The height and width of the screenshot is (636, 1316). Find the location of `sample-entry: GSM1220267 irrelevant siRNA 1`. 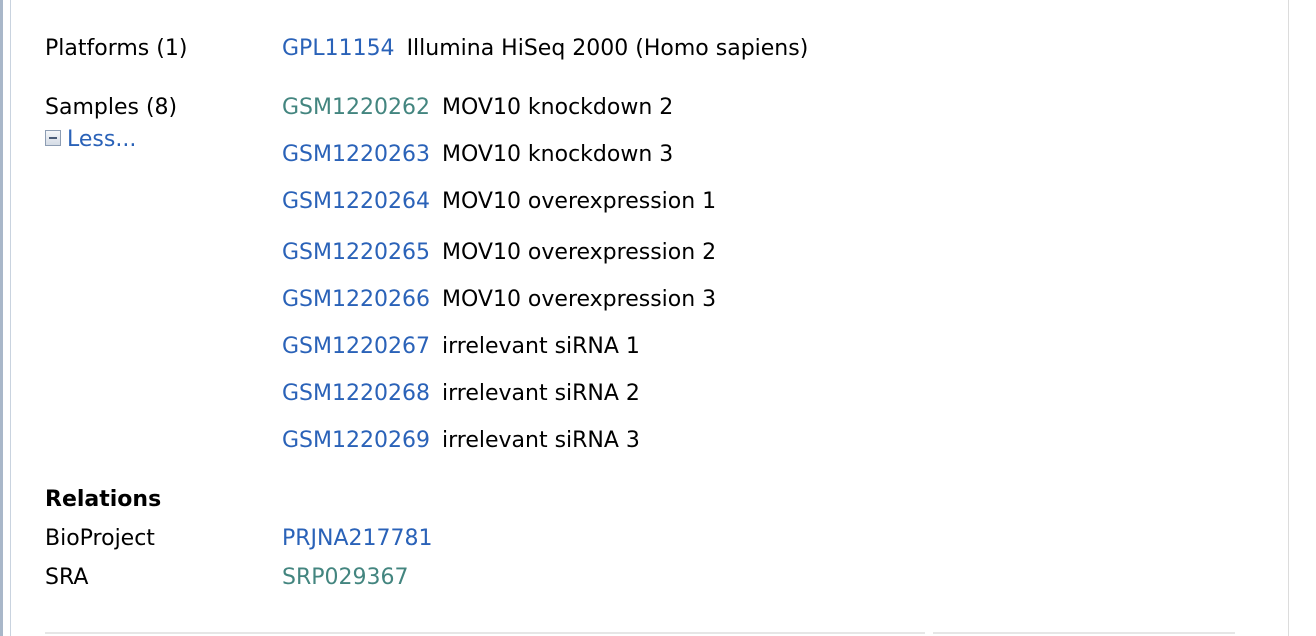

sample-entry: GSM1220267 irrelevant siRNA 1 is located at coordinates (461, 347).